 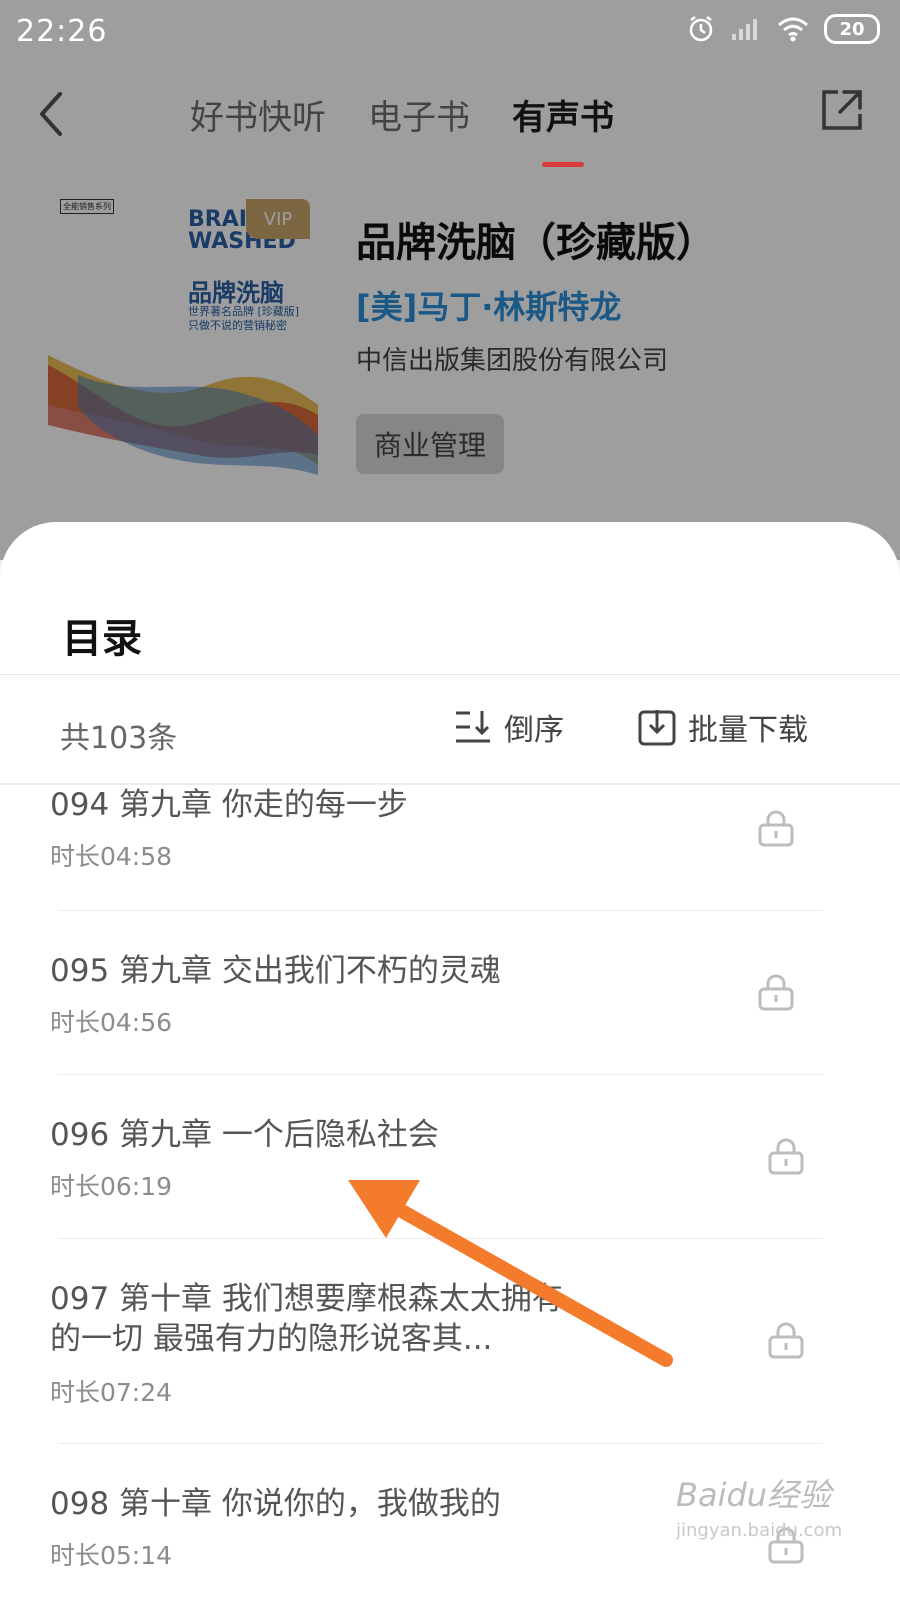 I want to click on chapter-duration: 时长06:19, so click(x=111, y=1186).